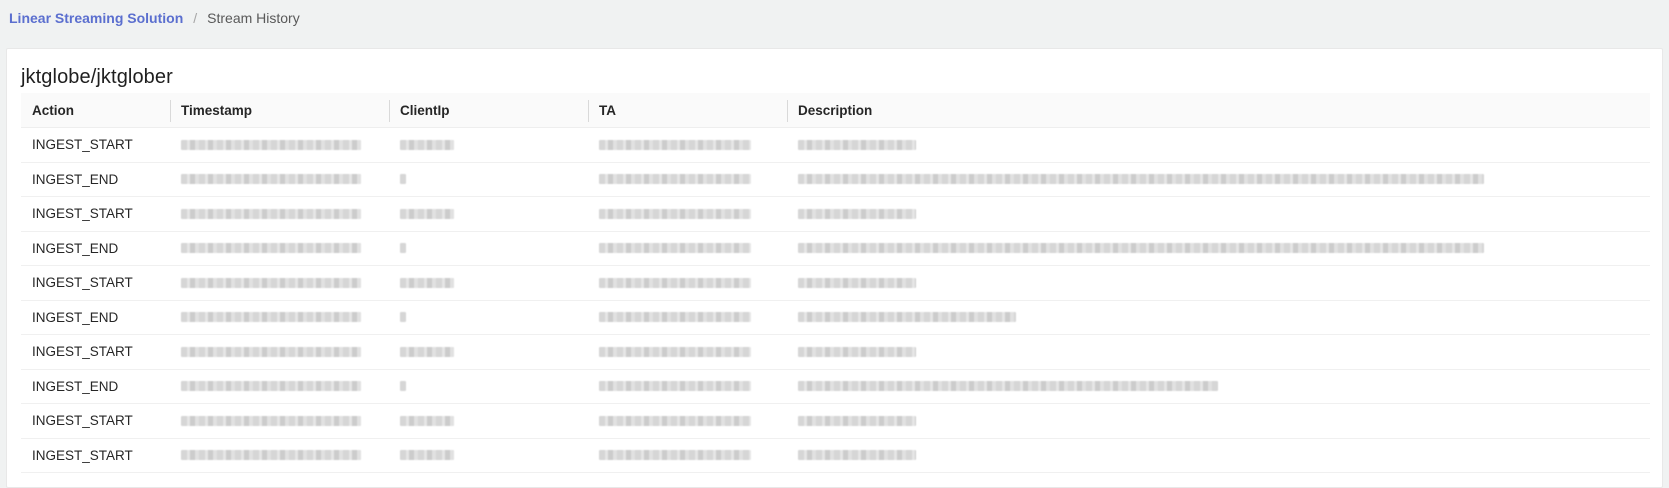  What do you see at coordinates (488, 110) in the screenshot?
I see `column-header-clientip: ClientIp` at bounding box center [488, 110].